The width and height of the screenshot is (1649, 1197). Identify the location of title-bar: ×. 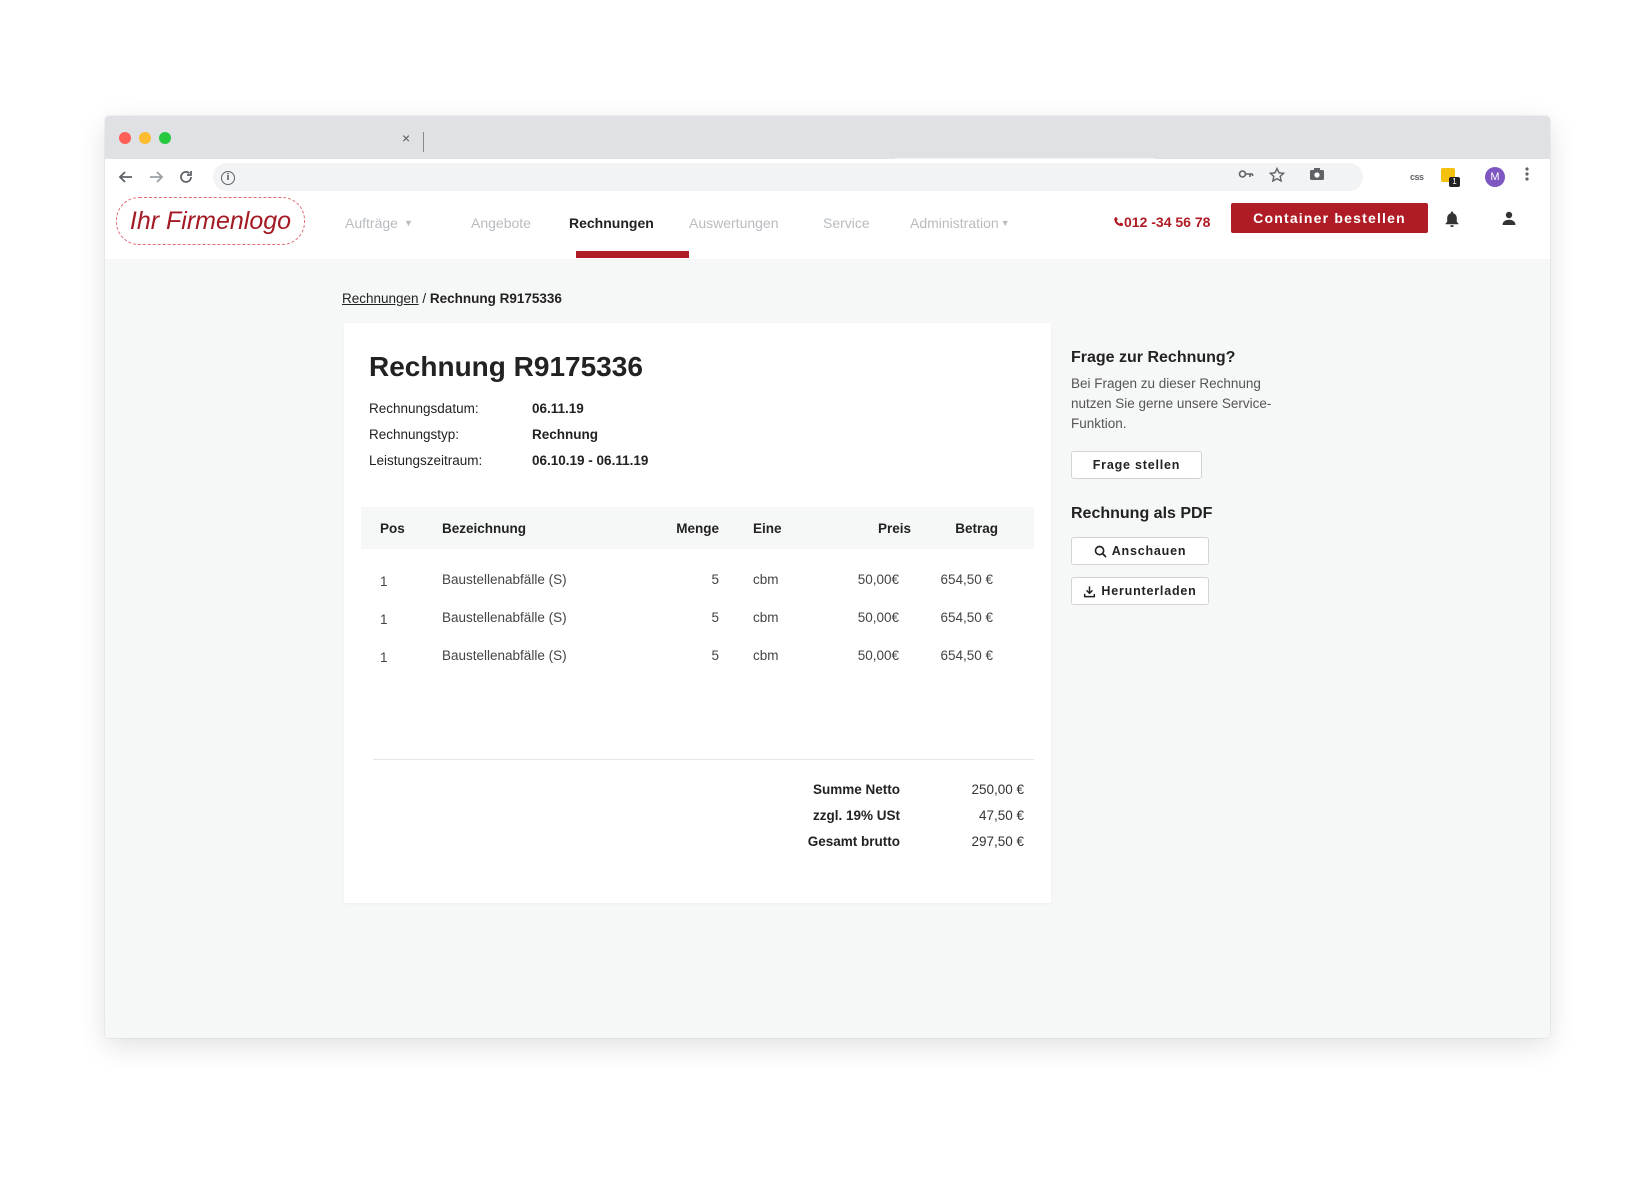
(827, 137).